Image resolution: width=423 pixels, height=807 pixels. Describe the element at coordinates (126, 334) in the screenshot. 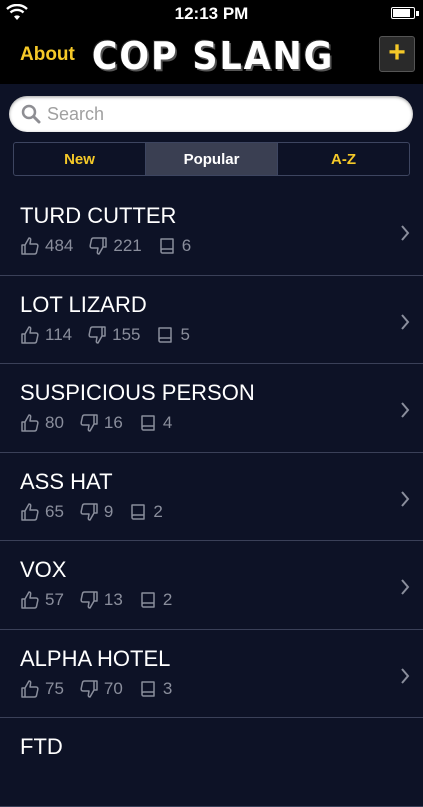

I see `dislikes-count: 155` at that location.